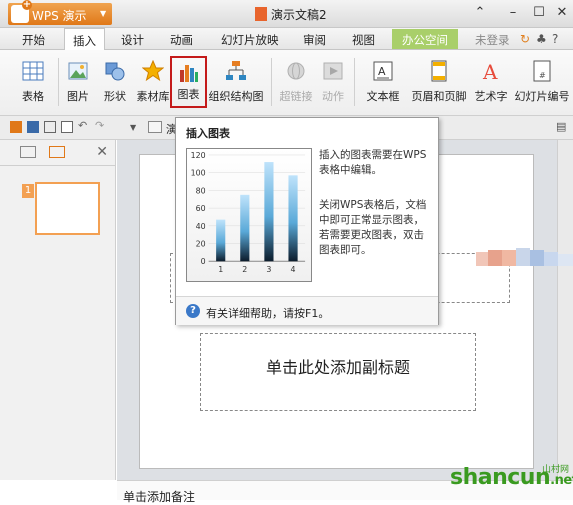  Describe the element at coordinates (562, 12) in the screenshot. I see `close-button: ✕` at that location.